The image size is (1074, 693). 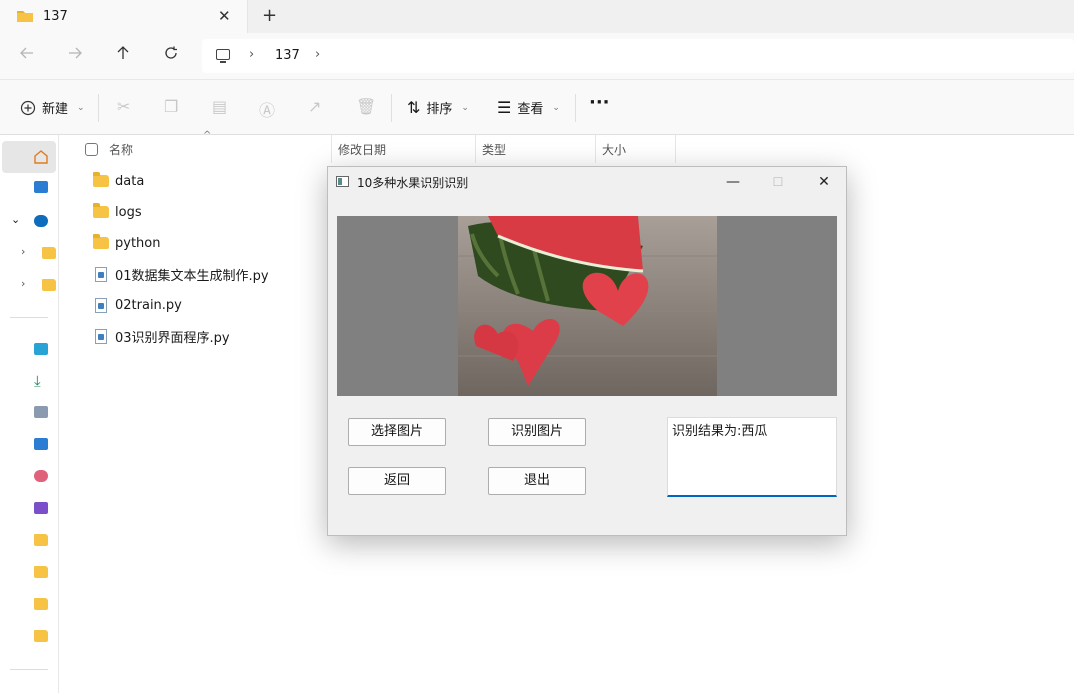 What do you see at coordinates (55, 16) in the screenshot?
I see `tab-title: 137` at bounding box center [55, 16].